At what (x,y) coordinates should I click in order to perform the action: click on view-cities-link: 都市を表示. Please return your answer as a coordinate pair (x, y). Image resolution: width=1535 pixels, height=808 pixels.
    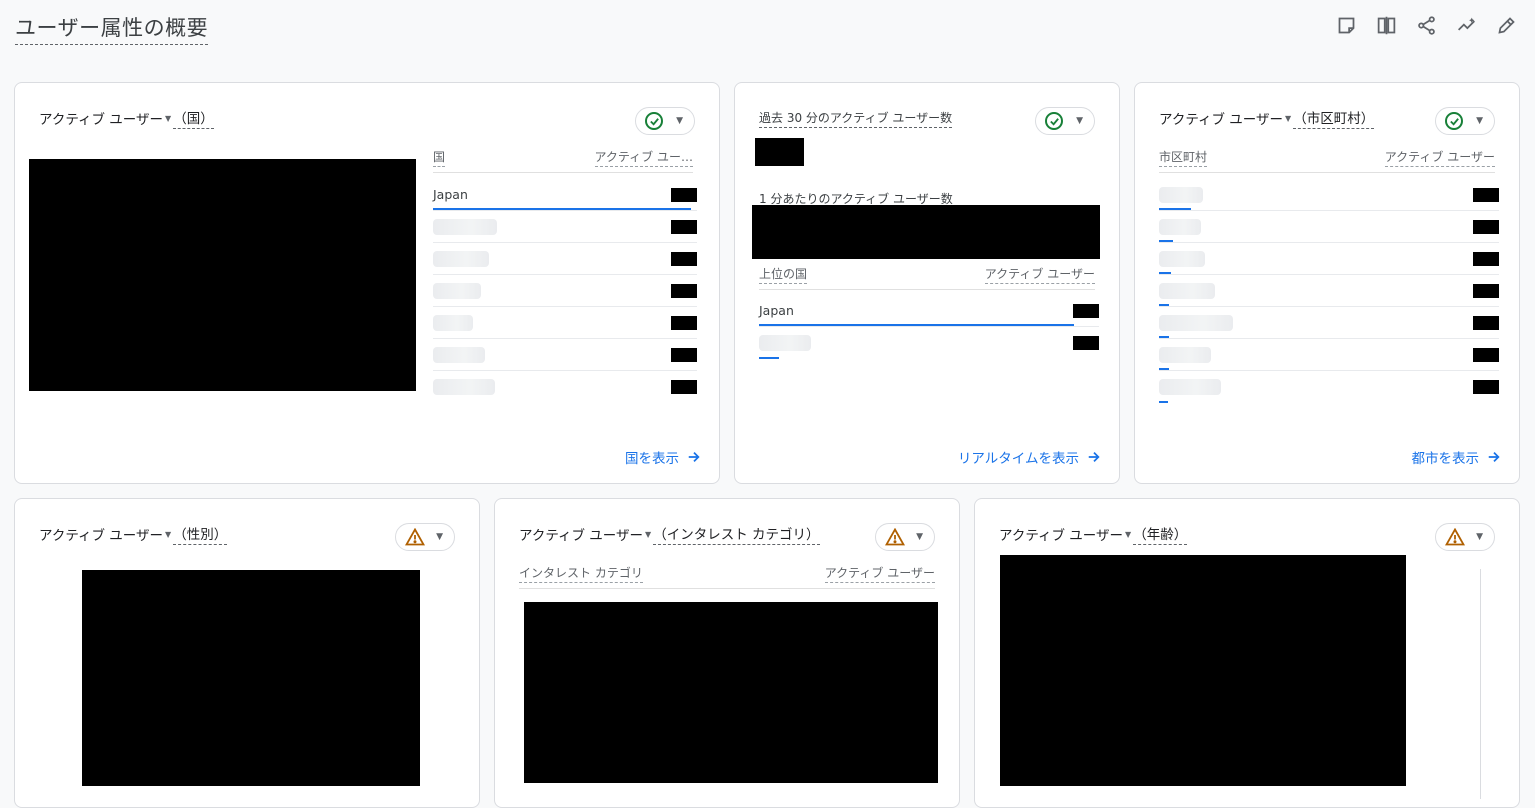
    Looking at the image, I should click on (1457, 457).